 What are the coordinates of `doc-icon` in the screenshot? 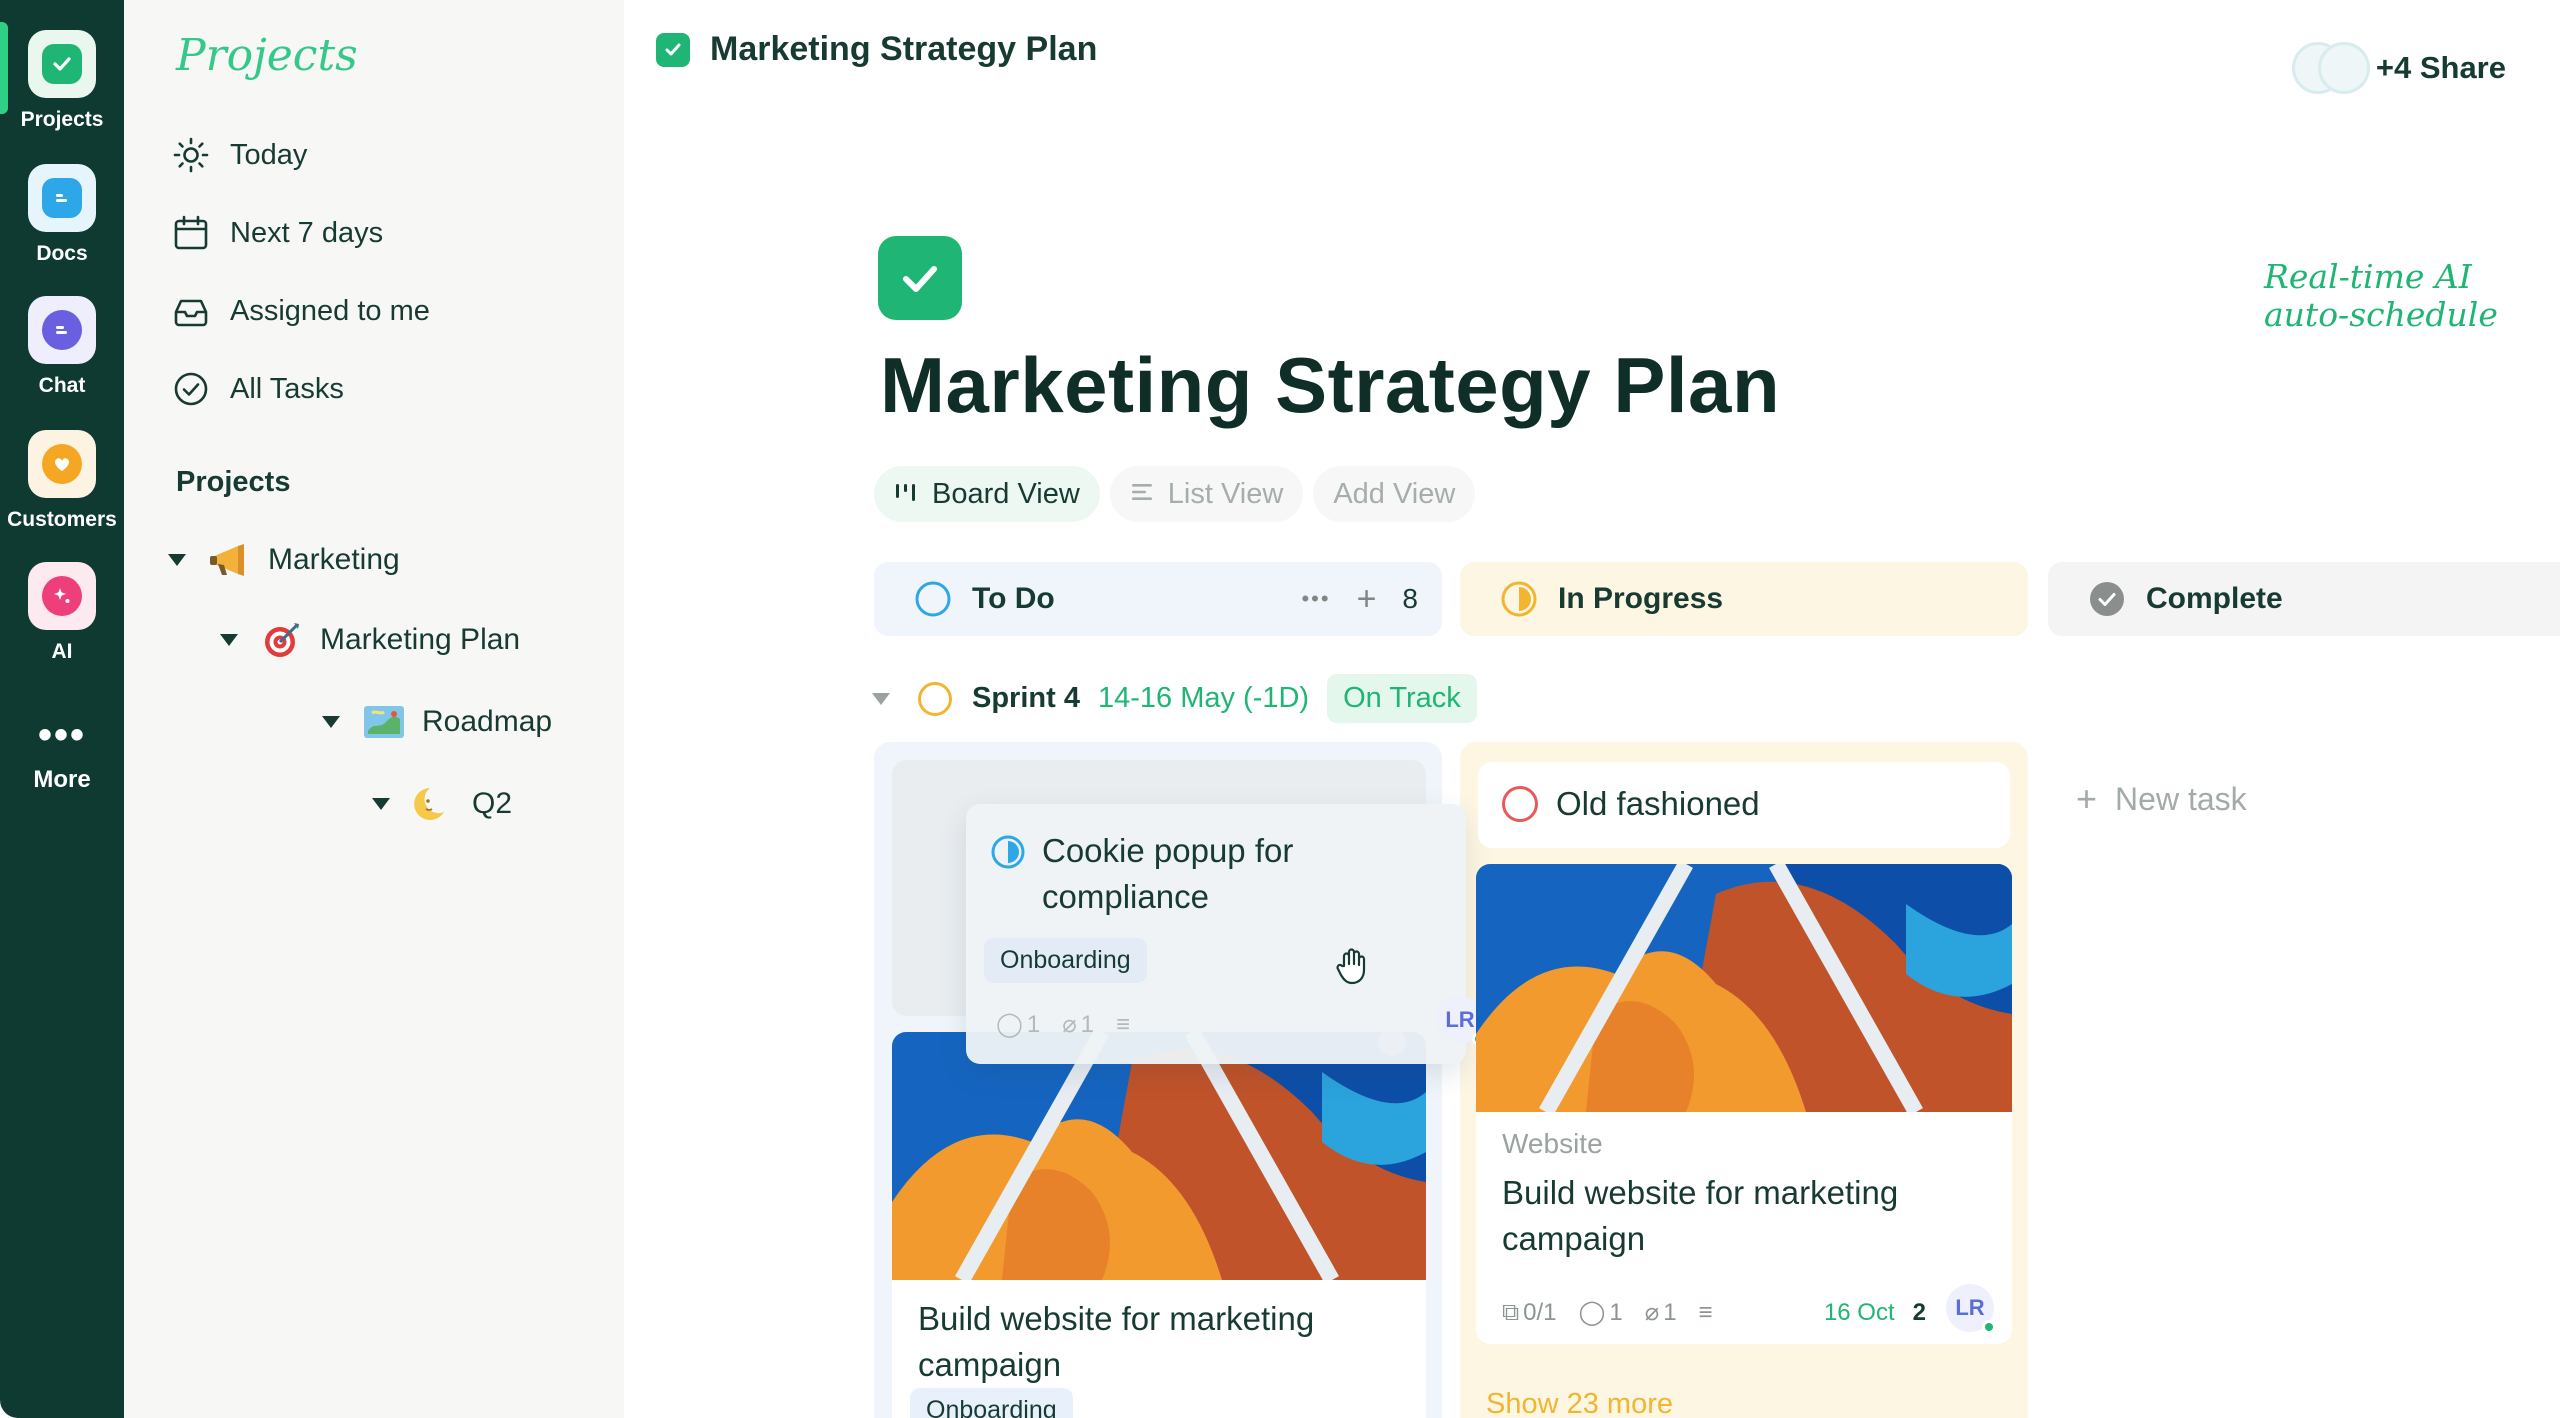 It's located at (62, 198).